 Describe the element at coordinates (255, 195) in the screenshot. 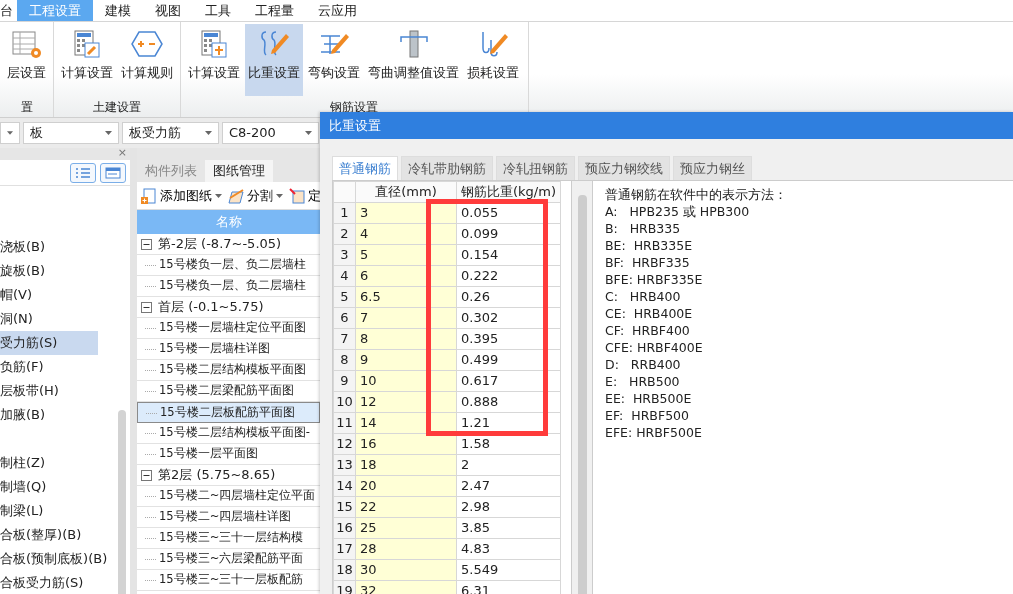

I see `toolbar-button: 分割` at that location.